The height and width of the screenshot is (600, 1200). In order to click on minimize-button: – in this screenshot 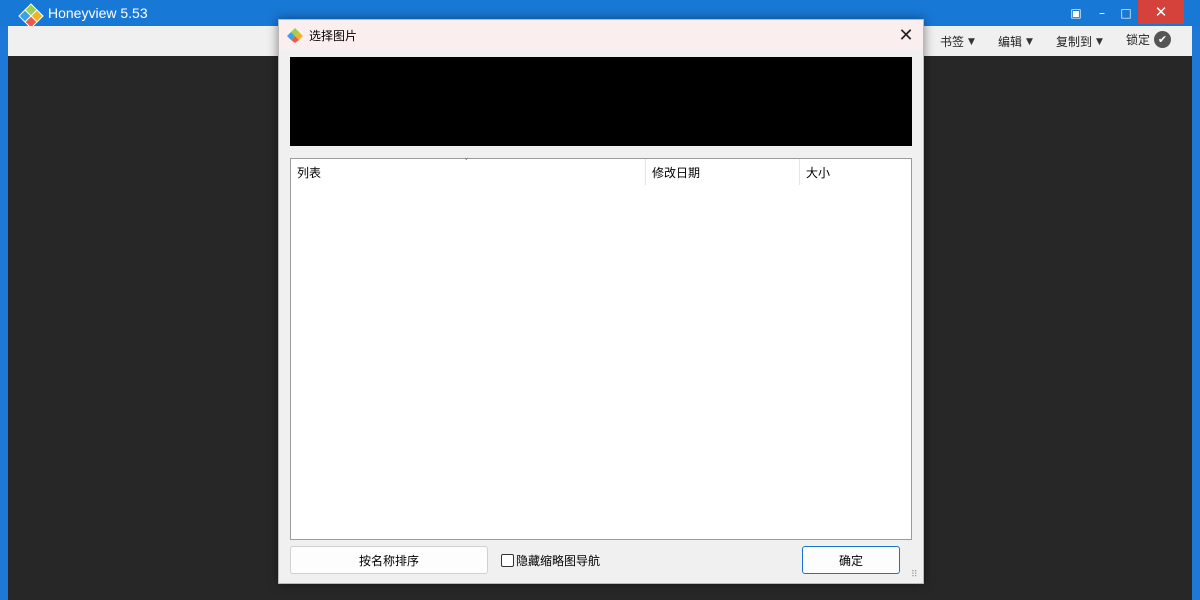, I will do `click(1102, 13)`.